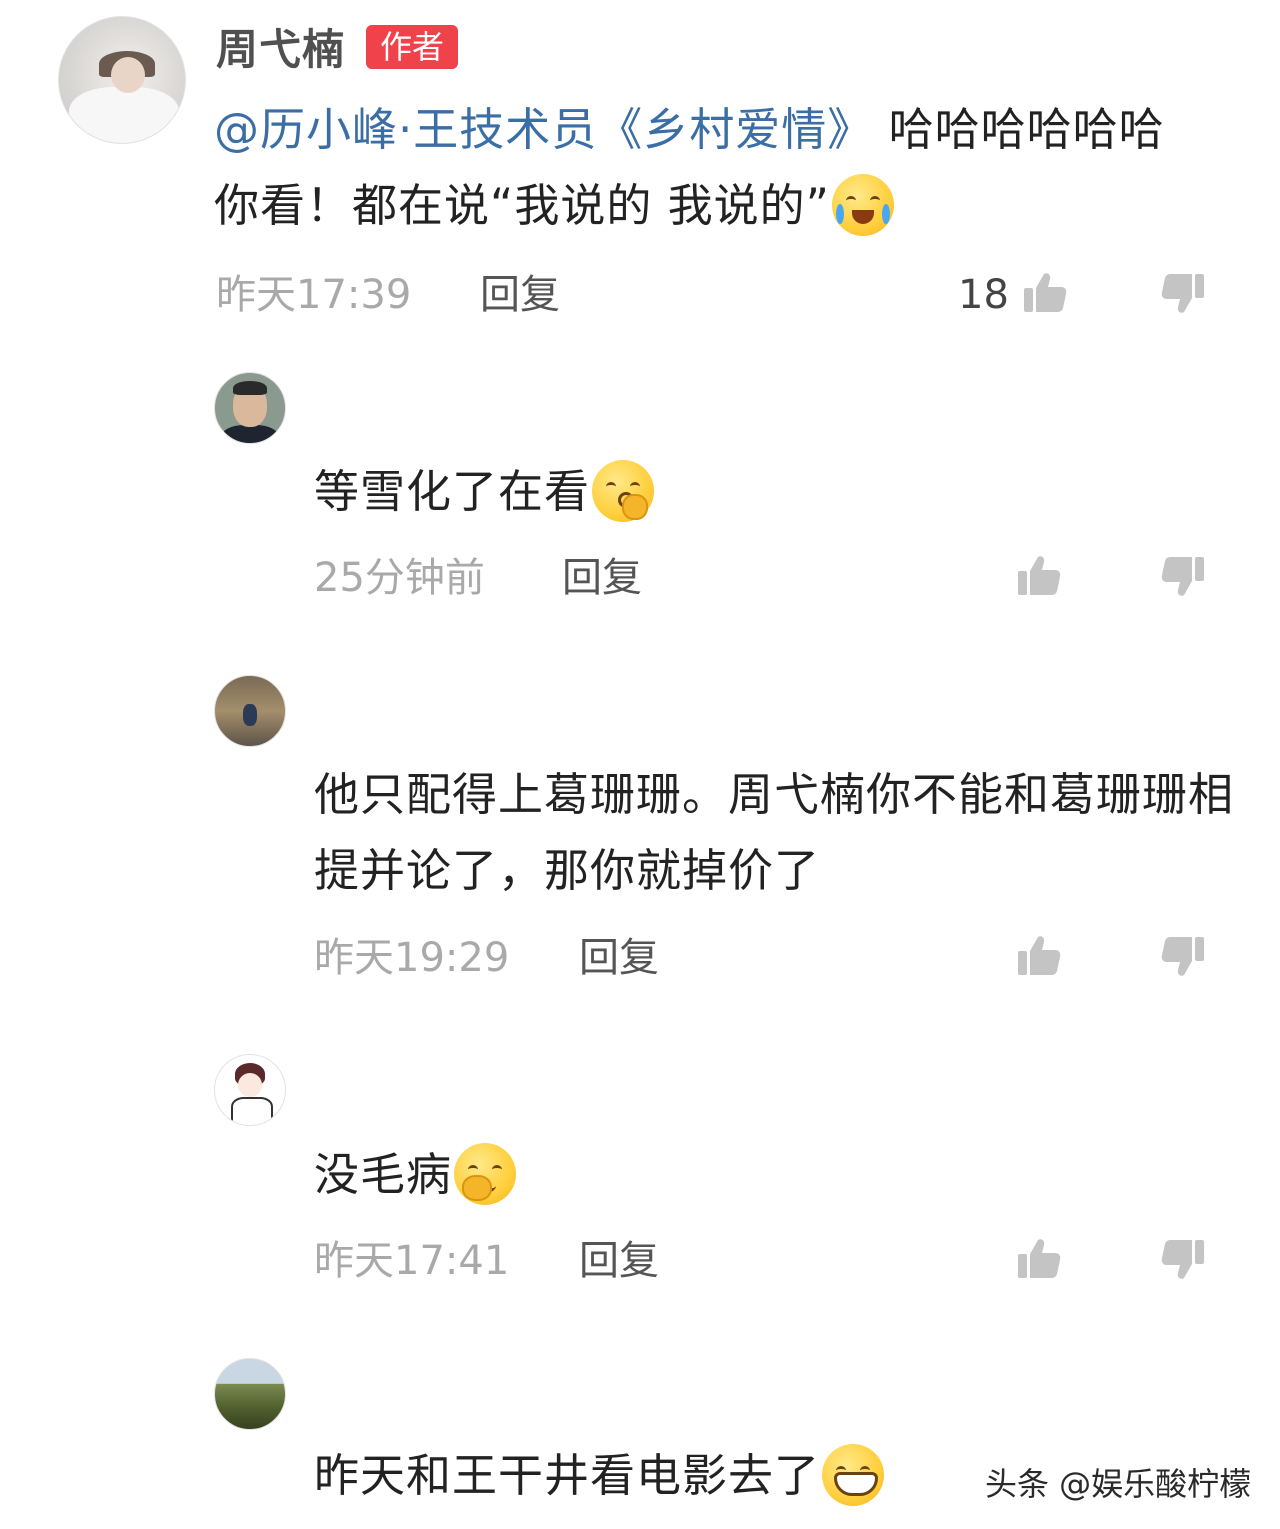 This screenshot has height=1529, width=1280. I want to click on reply-body: 没毛病, so click(383, 1174).